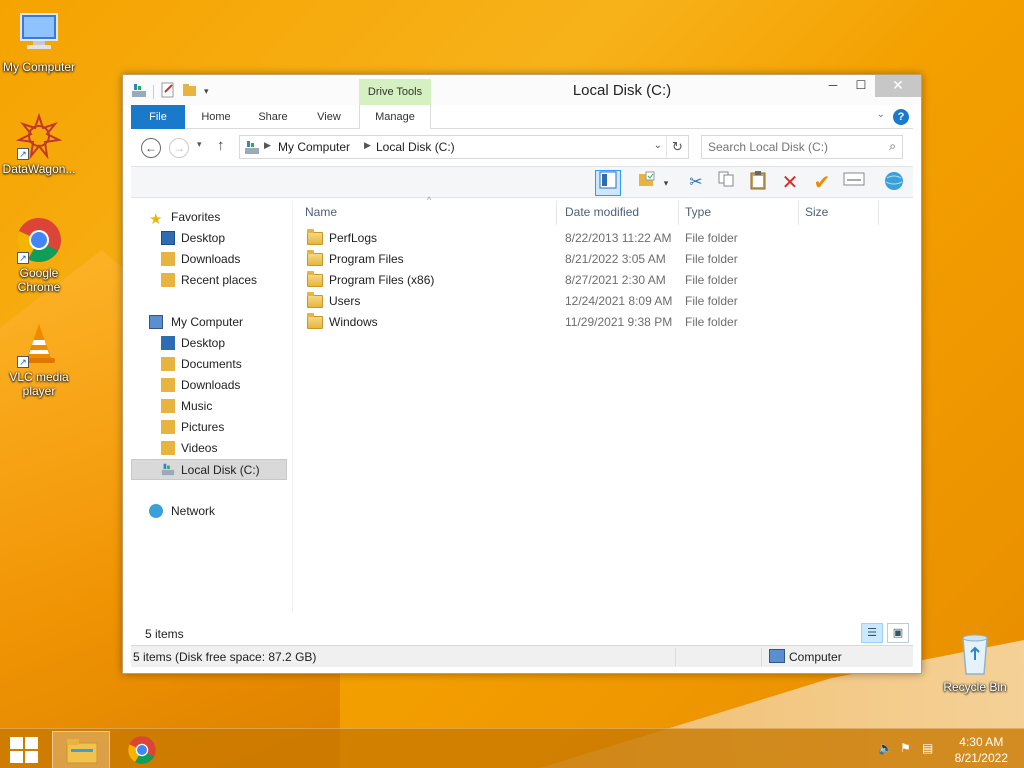 The image size is (1024, 768). I want to click on minimize-button: ─, so click(833, 86).